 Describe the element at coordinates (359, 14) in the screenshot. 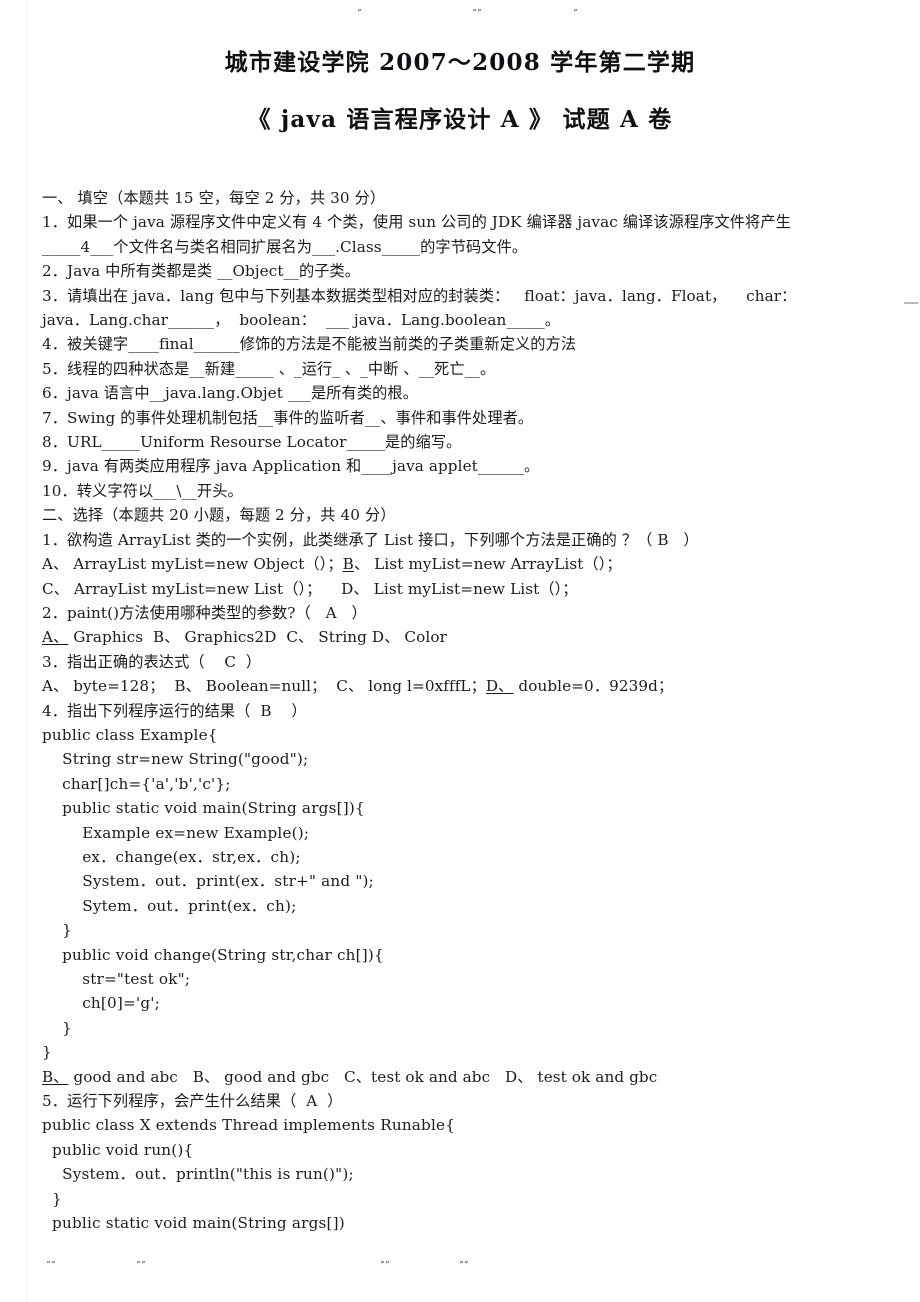

I see `scan-artifact-top-1: ˮ` at that location.